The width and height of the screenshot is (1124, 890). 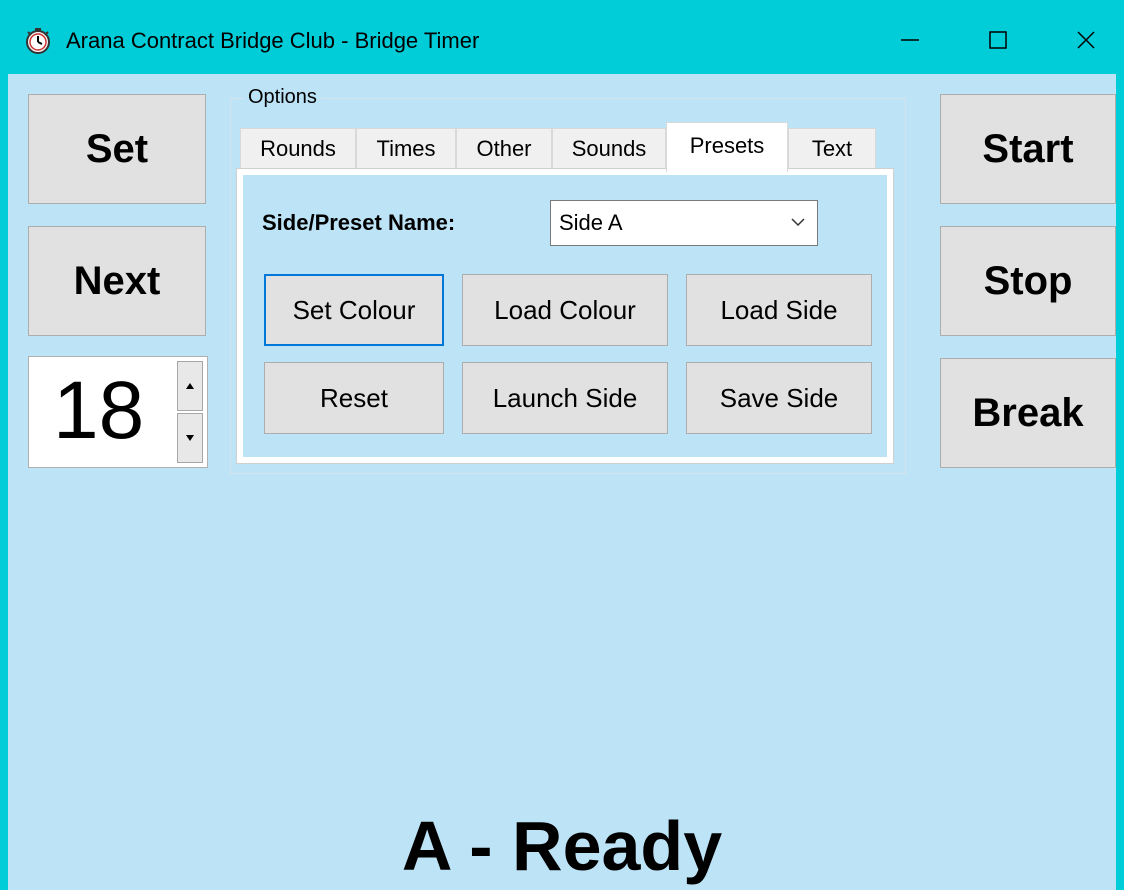 I want to click on reset-button: Reset, so click(x=354, y=398).